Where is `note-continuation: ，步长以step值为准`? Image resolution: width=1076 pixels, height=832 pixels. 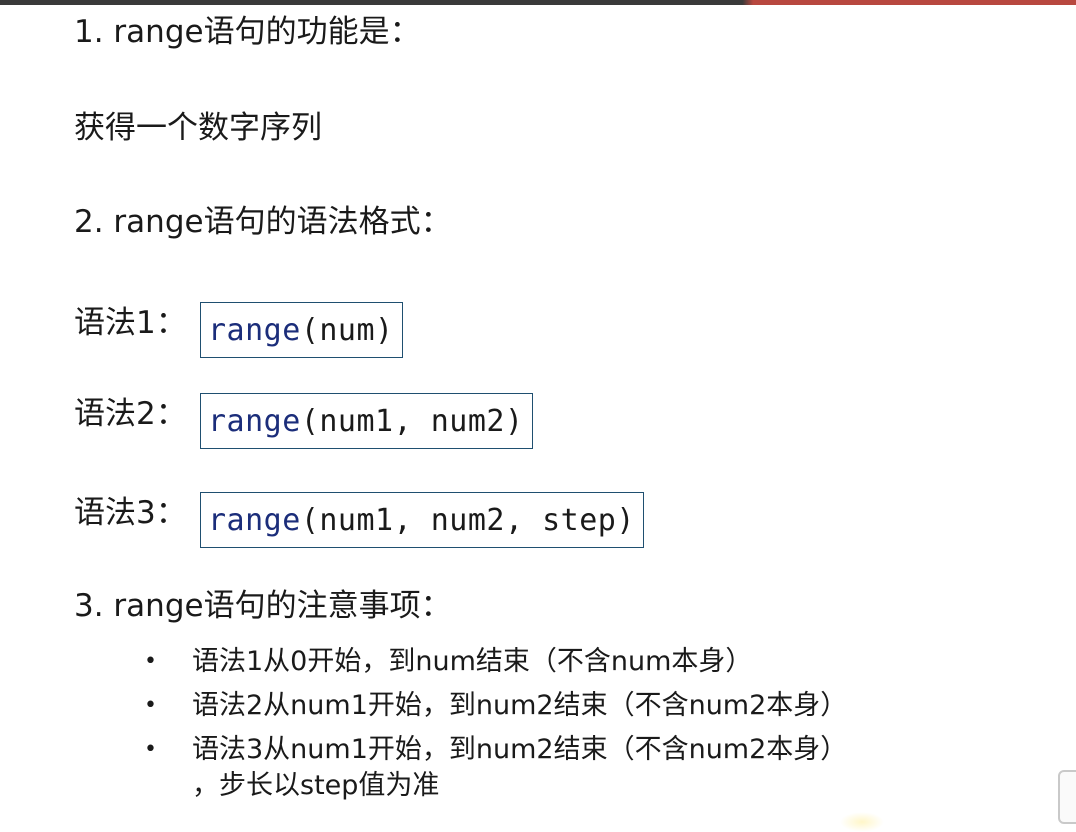 note-continuation: ，步长以step值为准 is located at coordinates (316, 785).